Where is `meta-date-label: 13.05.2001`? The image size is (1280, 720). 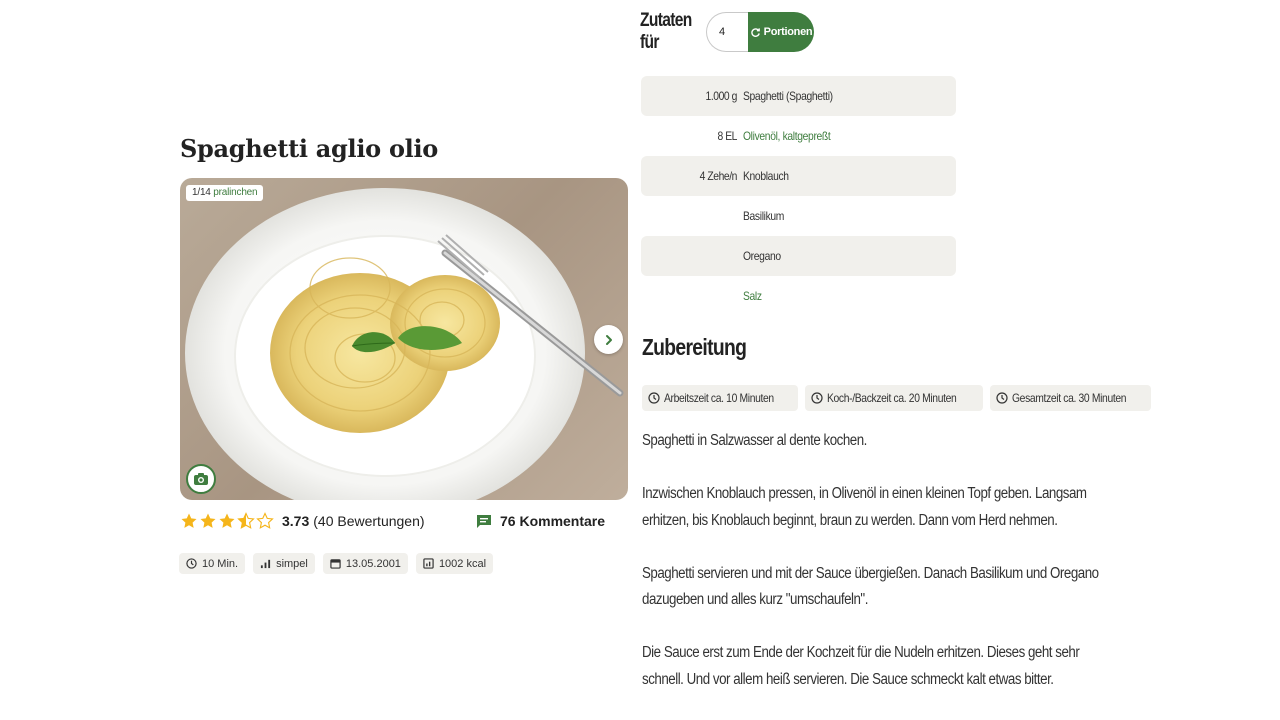
meta-date-label: 13.05.2001 is located at coordinates (373, 563).